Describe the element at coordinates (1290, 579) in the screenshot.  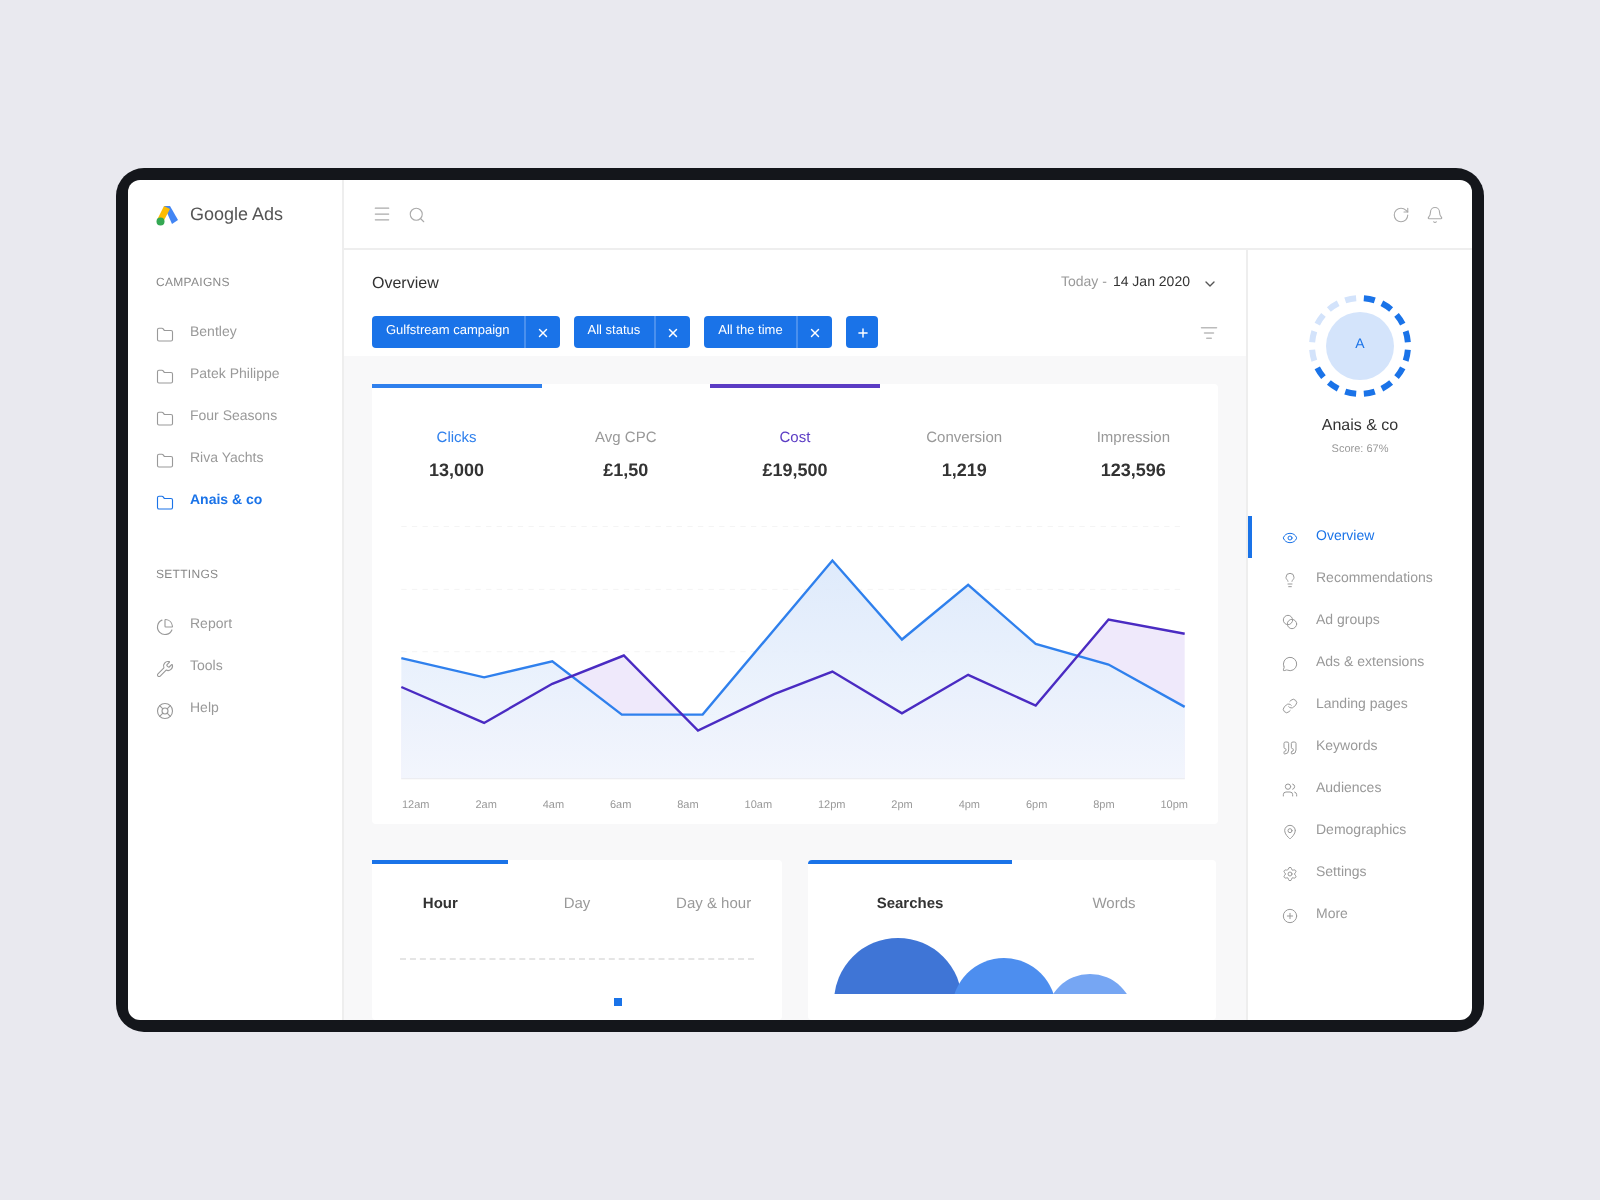
I see `lightbulb-icon` at that location.